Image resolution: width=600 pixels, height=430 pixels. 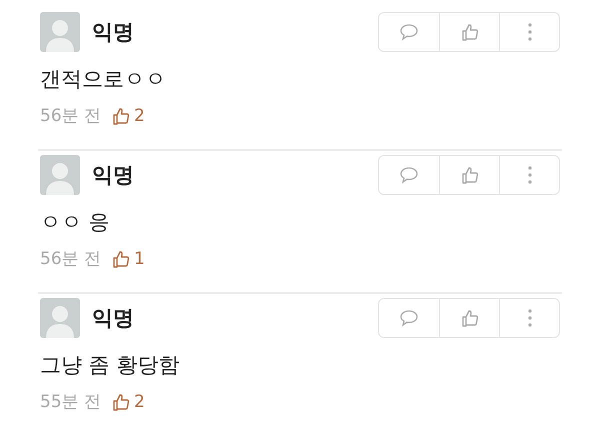 What do you see at coordinates (139, 258) in the screenshot?
I see `like-count: 1` at bounding box center [139, 258].